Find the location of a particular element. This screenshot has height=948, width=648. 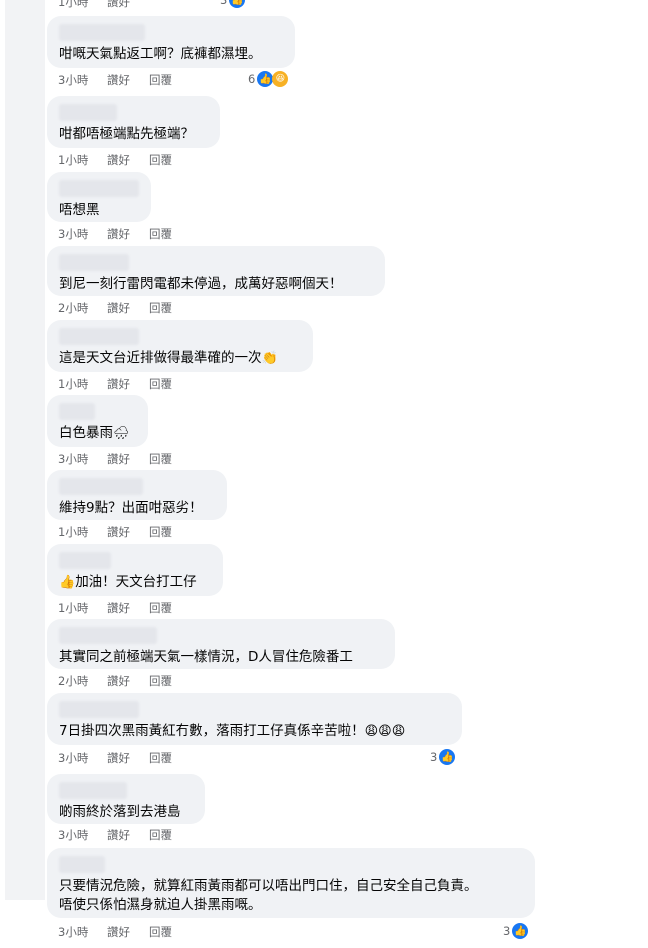

comment-text: 咁都唔極端點先極端？ is located at coordinates (126, 134).